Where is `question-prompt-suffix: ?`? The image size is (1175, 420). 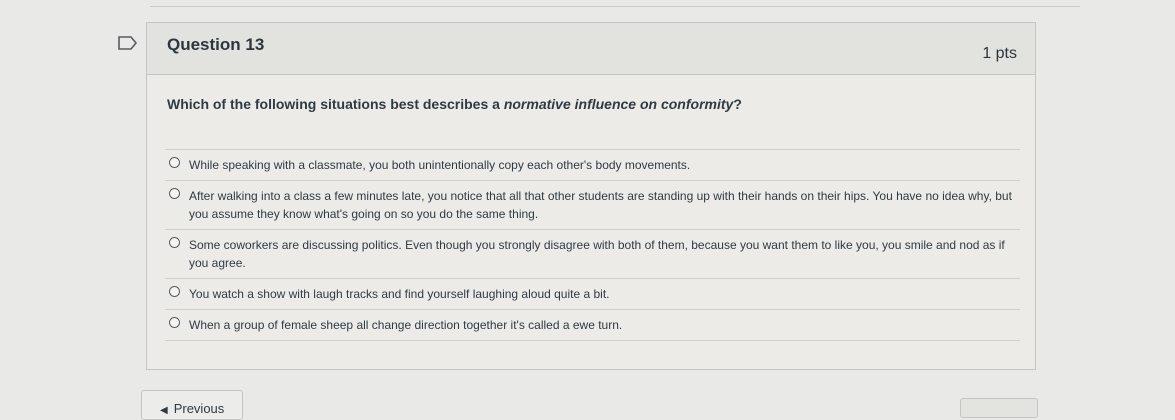 question-prompt-suffix: ? is located at coordinates (737, 104).